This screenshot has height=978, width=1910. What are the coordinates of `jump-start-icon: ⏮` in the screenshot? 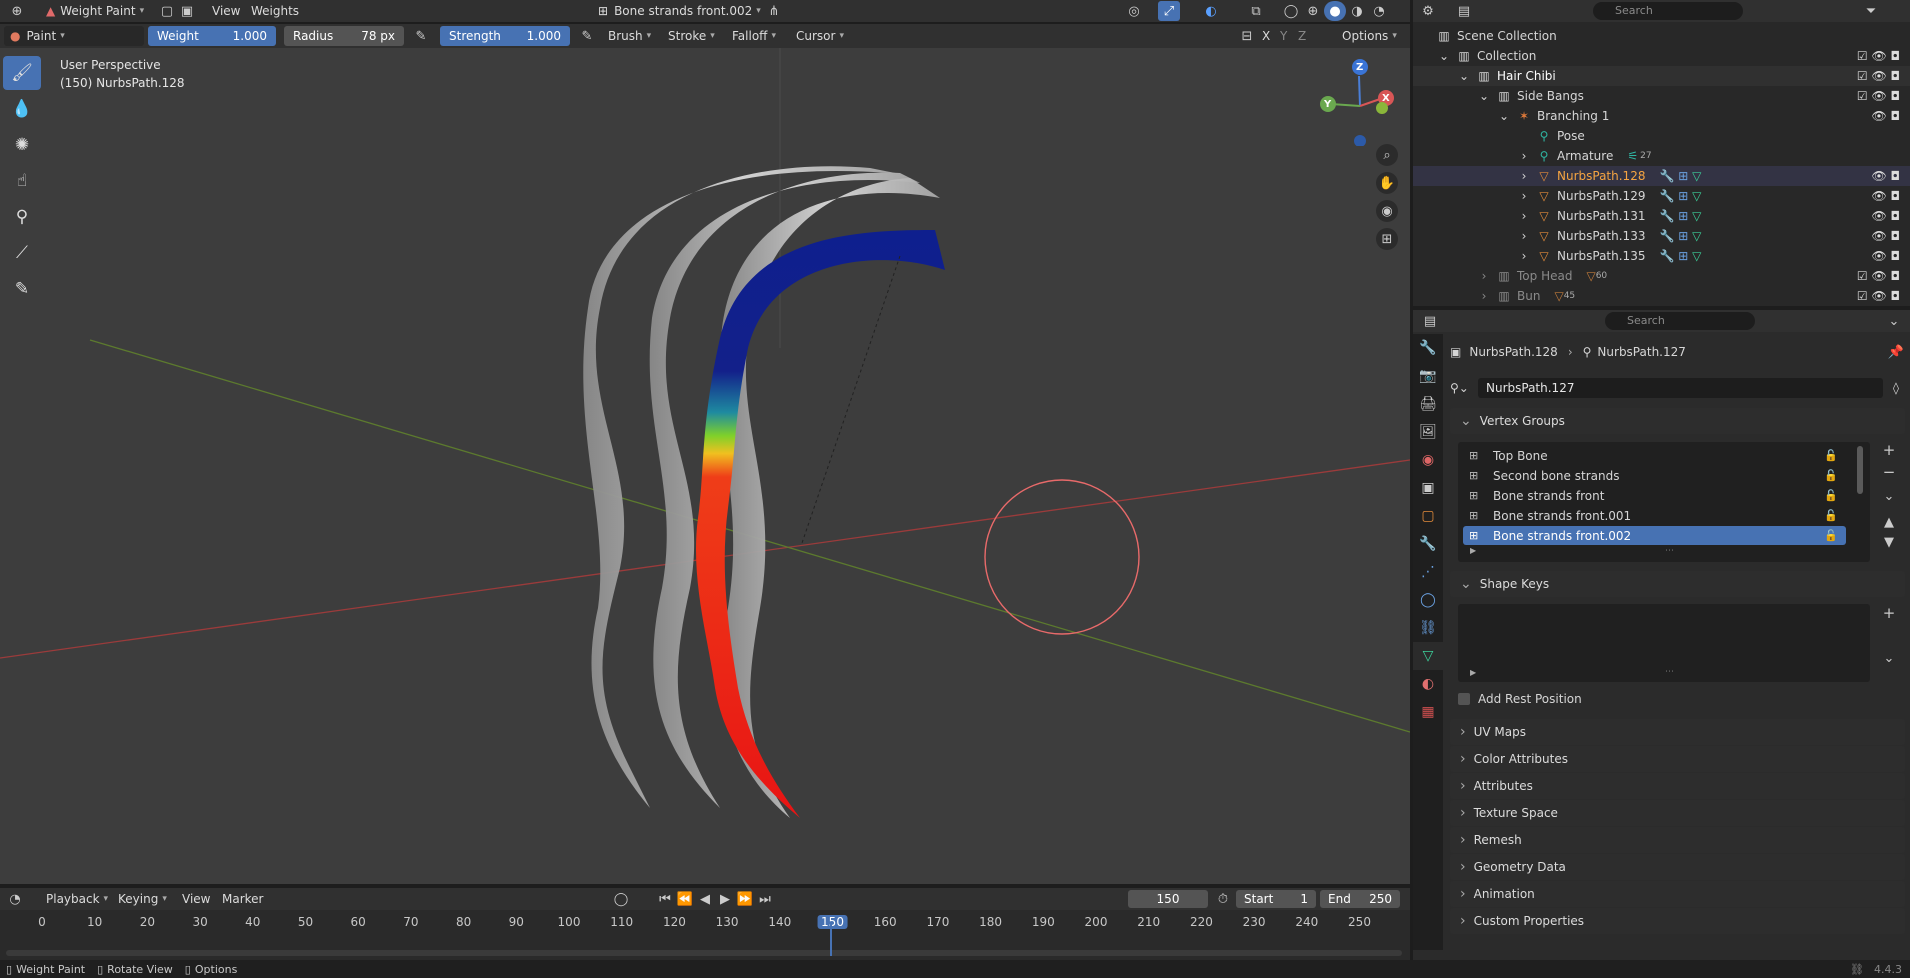 It's located at (665, 899).